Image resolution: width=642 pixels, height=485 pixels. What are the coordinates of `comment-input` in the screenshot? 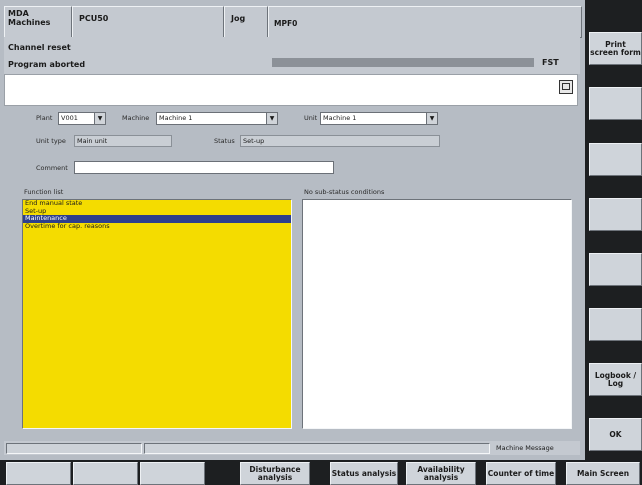 It's located at (204, 167).